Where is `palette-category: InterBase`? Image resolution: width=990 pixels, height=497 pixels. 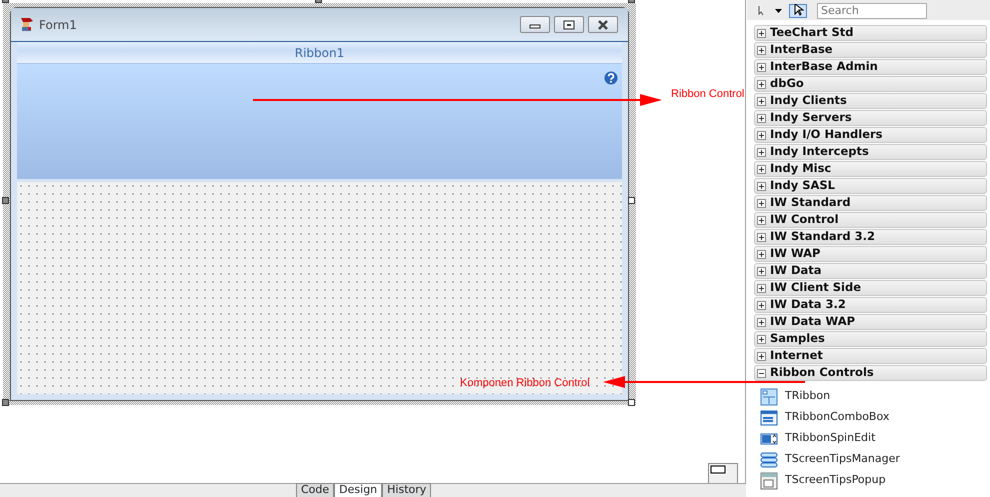 palette-category: InterBase is located at coordinates (870, 50).